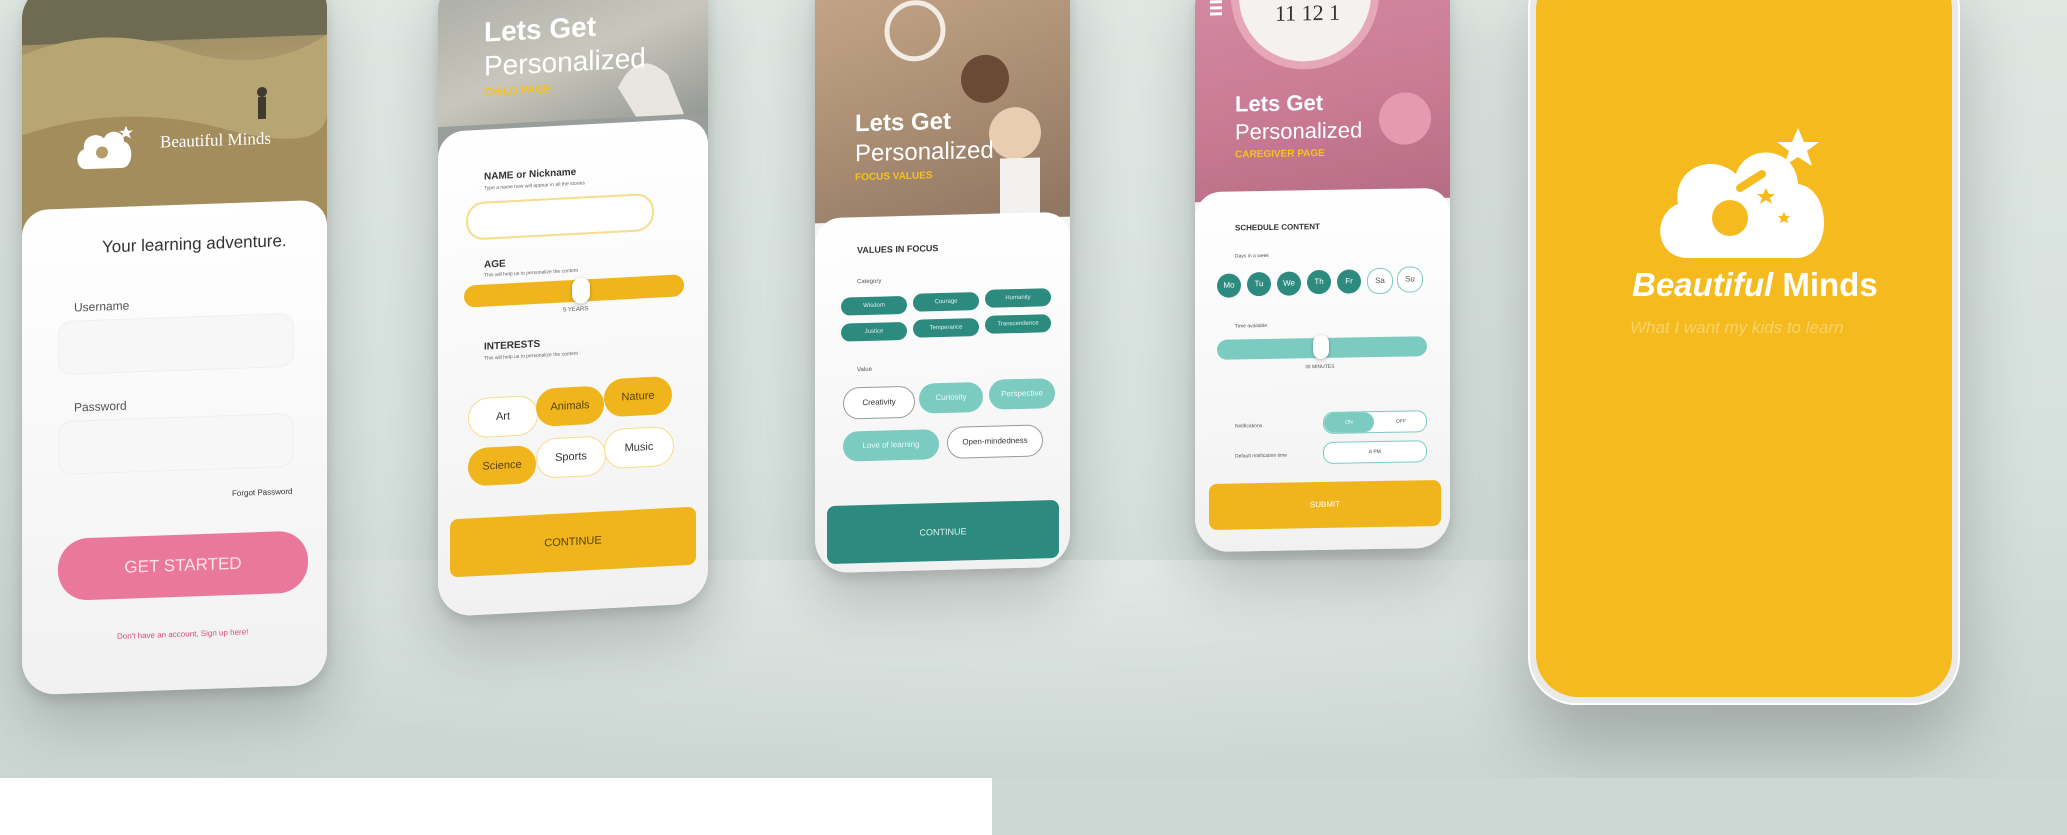 The image size is (2067, 835). I want to click on day-chip: Tu, so click(1259, 284).